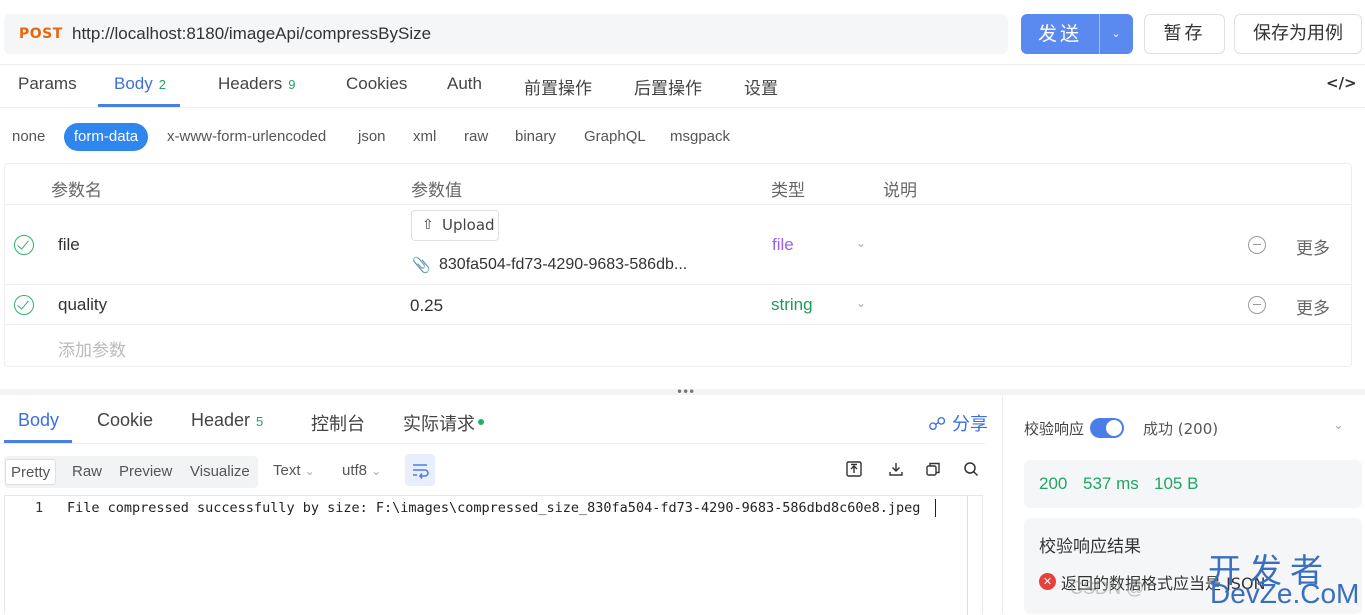  I want to click on tab-label: 设置, so click(761, 88).